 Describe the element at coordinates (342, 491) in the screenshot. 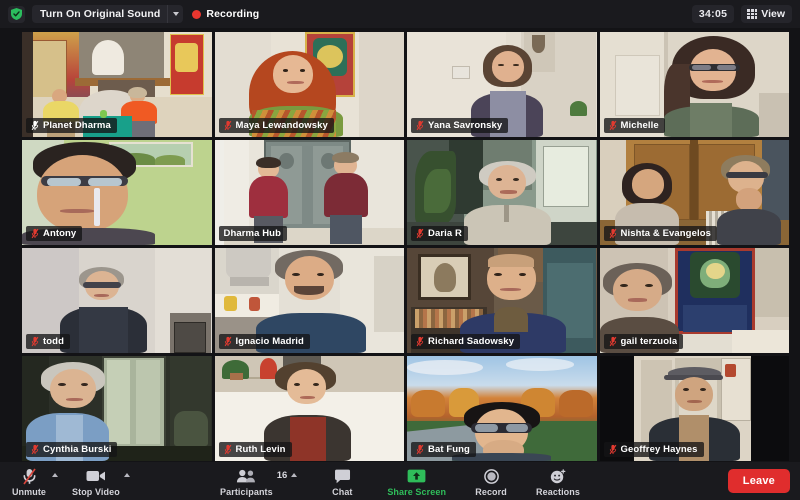

I see `chat-label: Chat` at that location.